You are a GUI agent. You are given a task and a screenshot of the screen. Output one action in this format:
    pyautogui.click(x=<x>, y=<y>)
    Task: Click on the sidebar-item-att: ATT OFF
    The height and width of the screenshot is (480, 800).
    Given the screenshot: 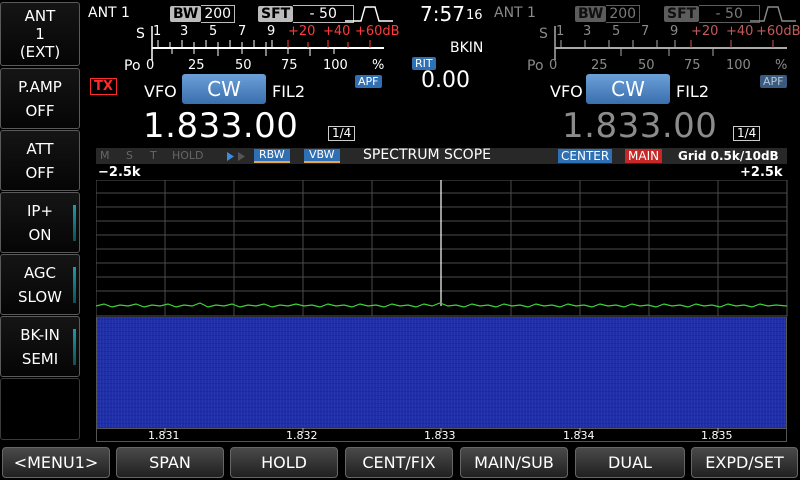 What is the action you would take?
    pyautogui.click(x=40, y=160)
    